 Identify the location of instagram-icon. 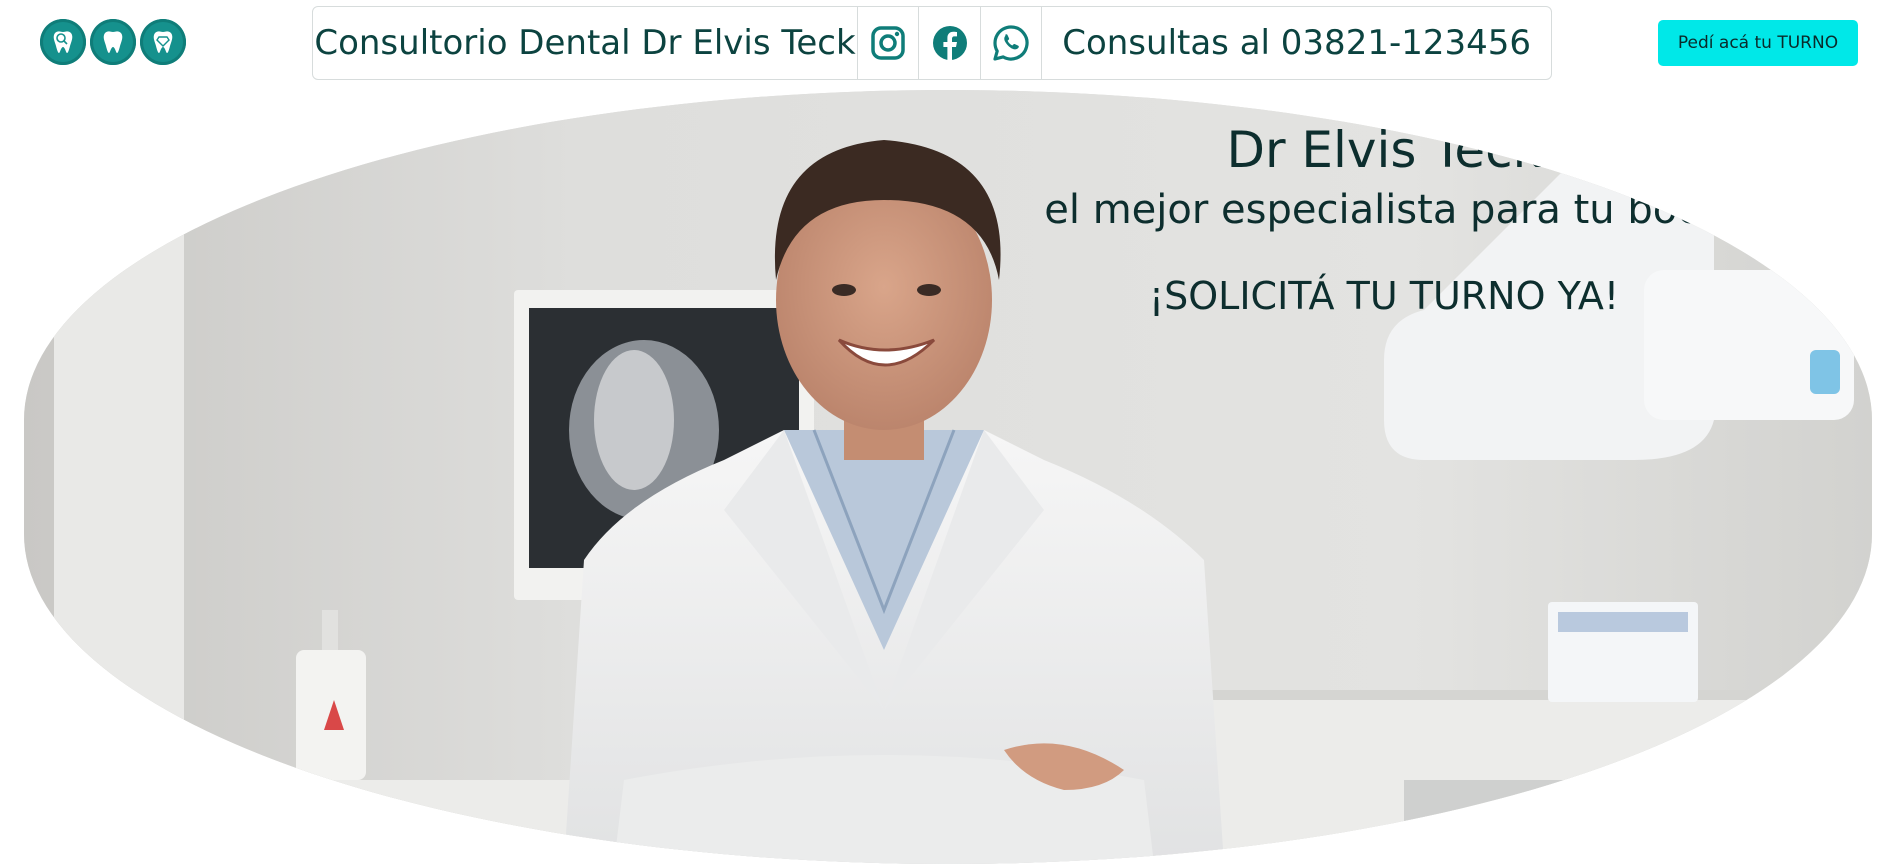
(888, 43).